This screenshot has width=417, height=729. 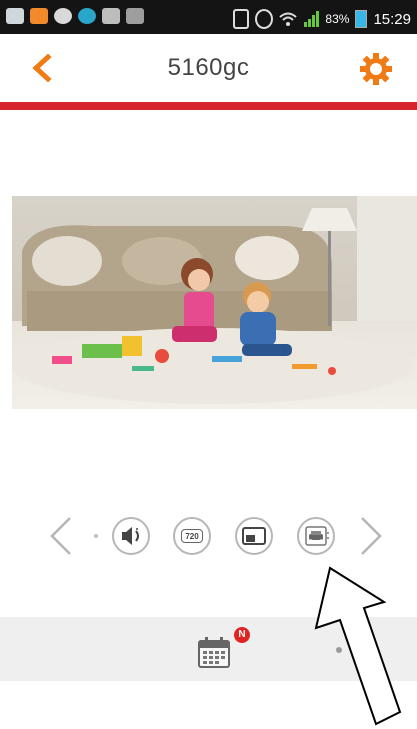 I want to click on clock: 15:29, so click(x=392, y=19).